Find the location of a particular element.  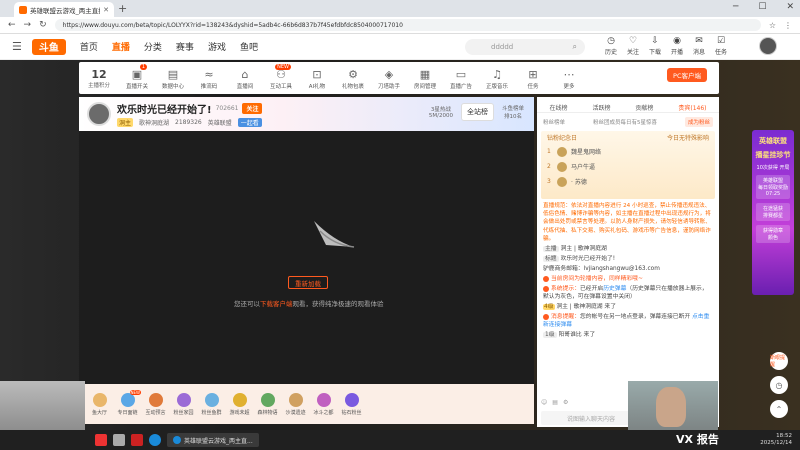

header-message: ✉ 消息 is located at coordinates (699, 46).